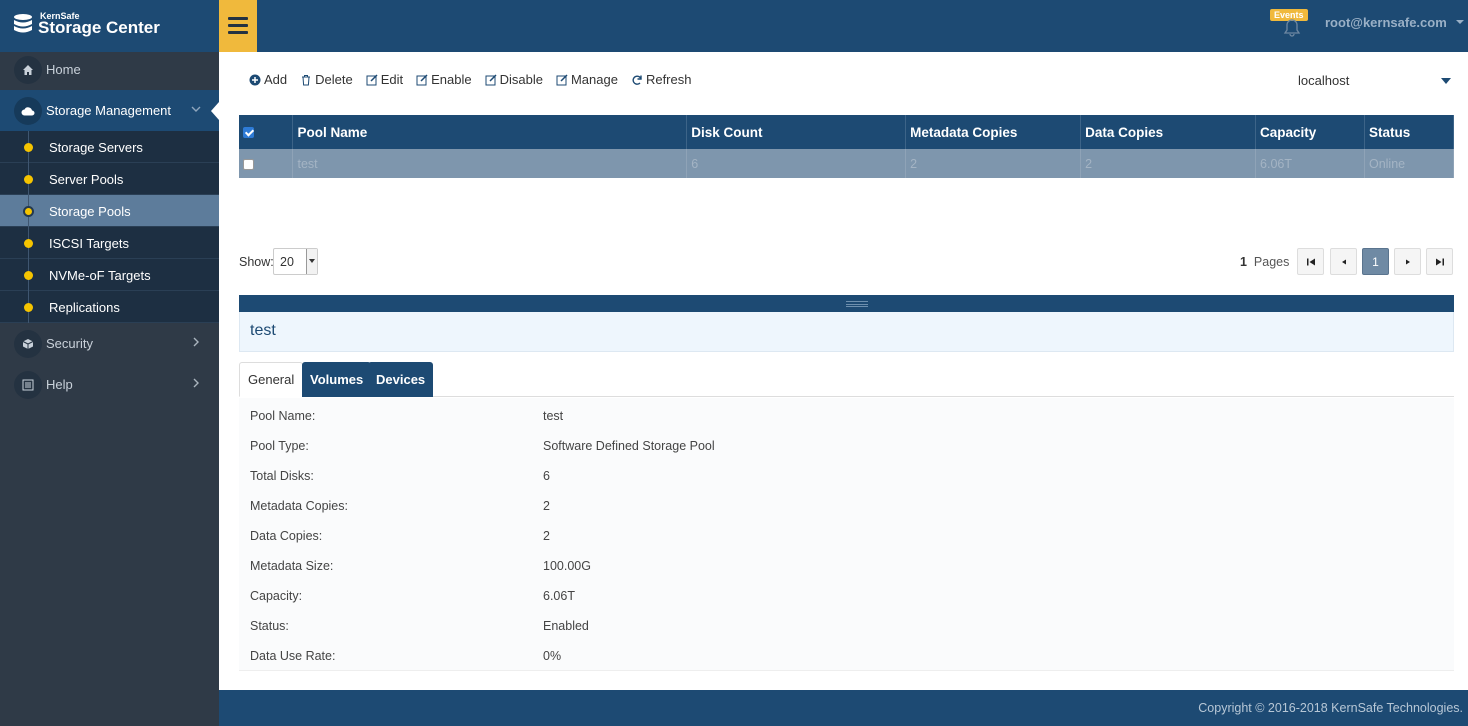 The height and width of the screenshot is (726, 1468). I want to click on sidebar-item-nvme-of-targets: NVMe-oF Targets, so click(109, 275).